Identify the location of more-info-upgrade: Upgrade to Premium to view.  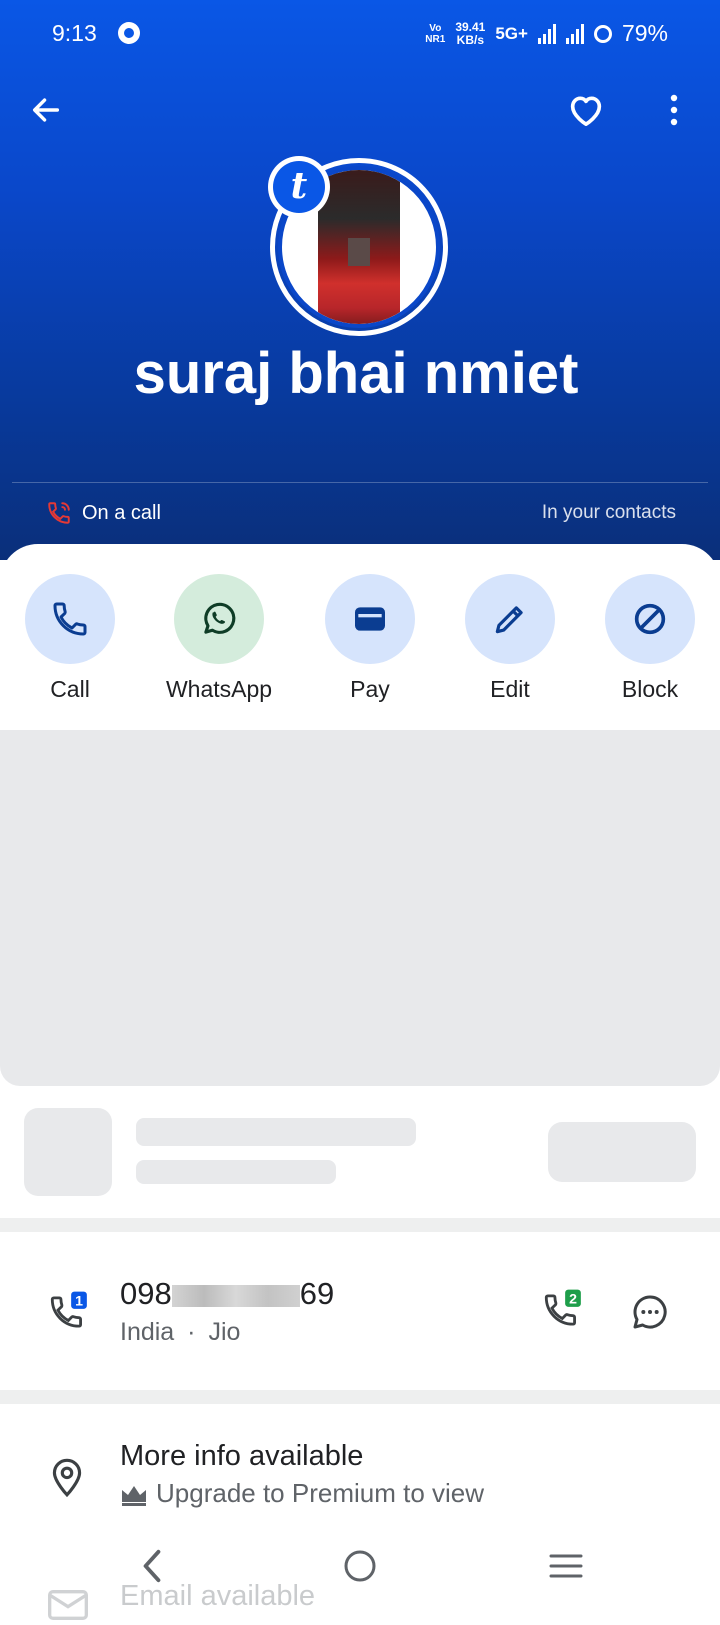
(302, 1493).